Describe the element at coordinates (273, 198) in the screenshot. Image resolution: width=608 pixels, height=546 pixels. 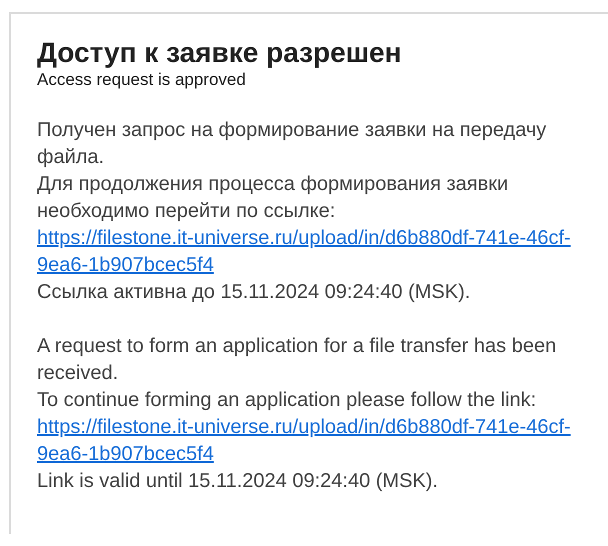
I see `instruction-text: Для продолжения процесса формирования заявки необходимо перейти по ссылке:` at that location.